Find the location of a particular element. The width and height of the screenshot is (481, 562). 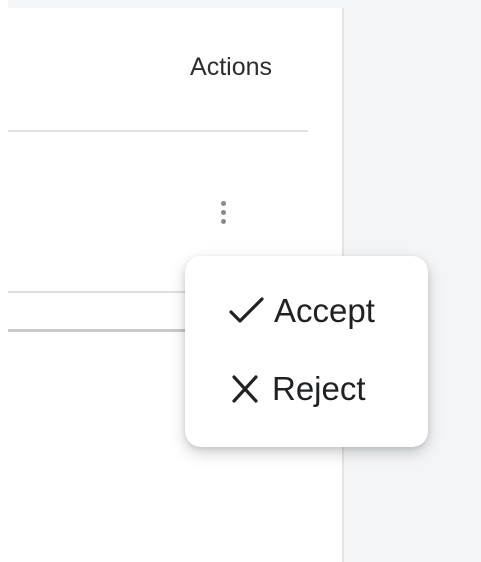

row-actions-more-button is located at coordinates (223, 212).